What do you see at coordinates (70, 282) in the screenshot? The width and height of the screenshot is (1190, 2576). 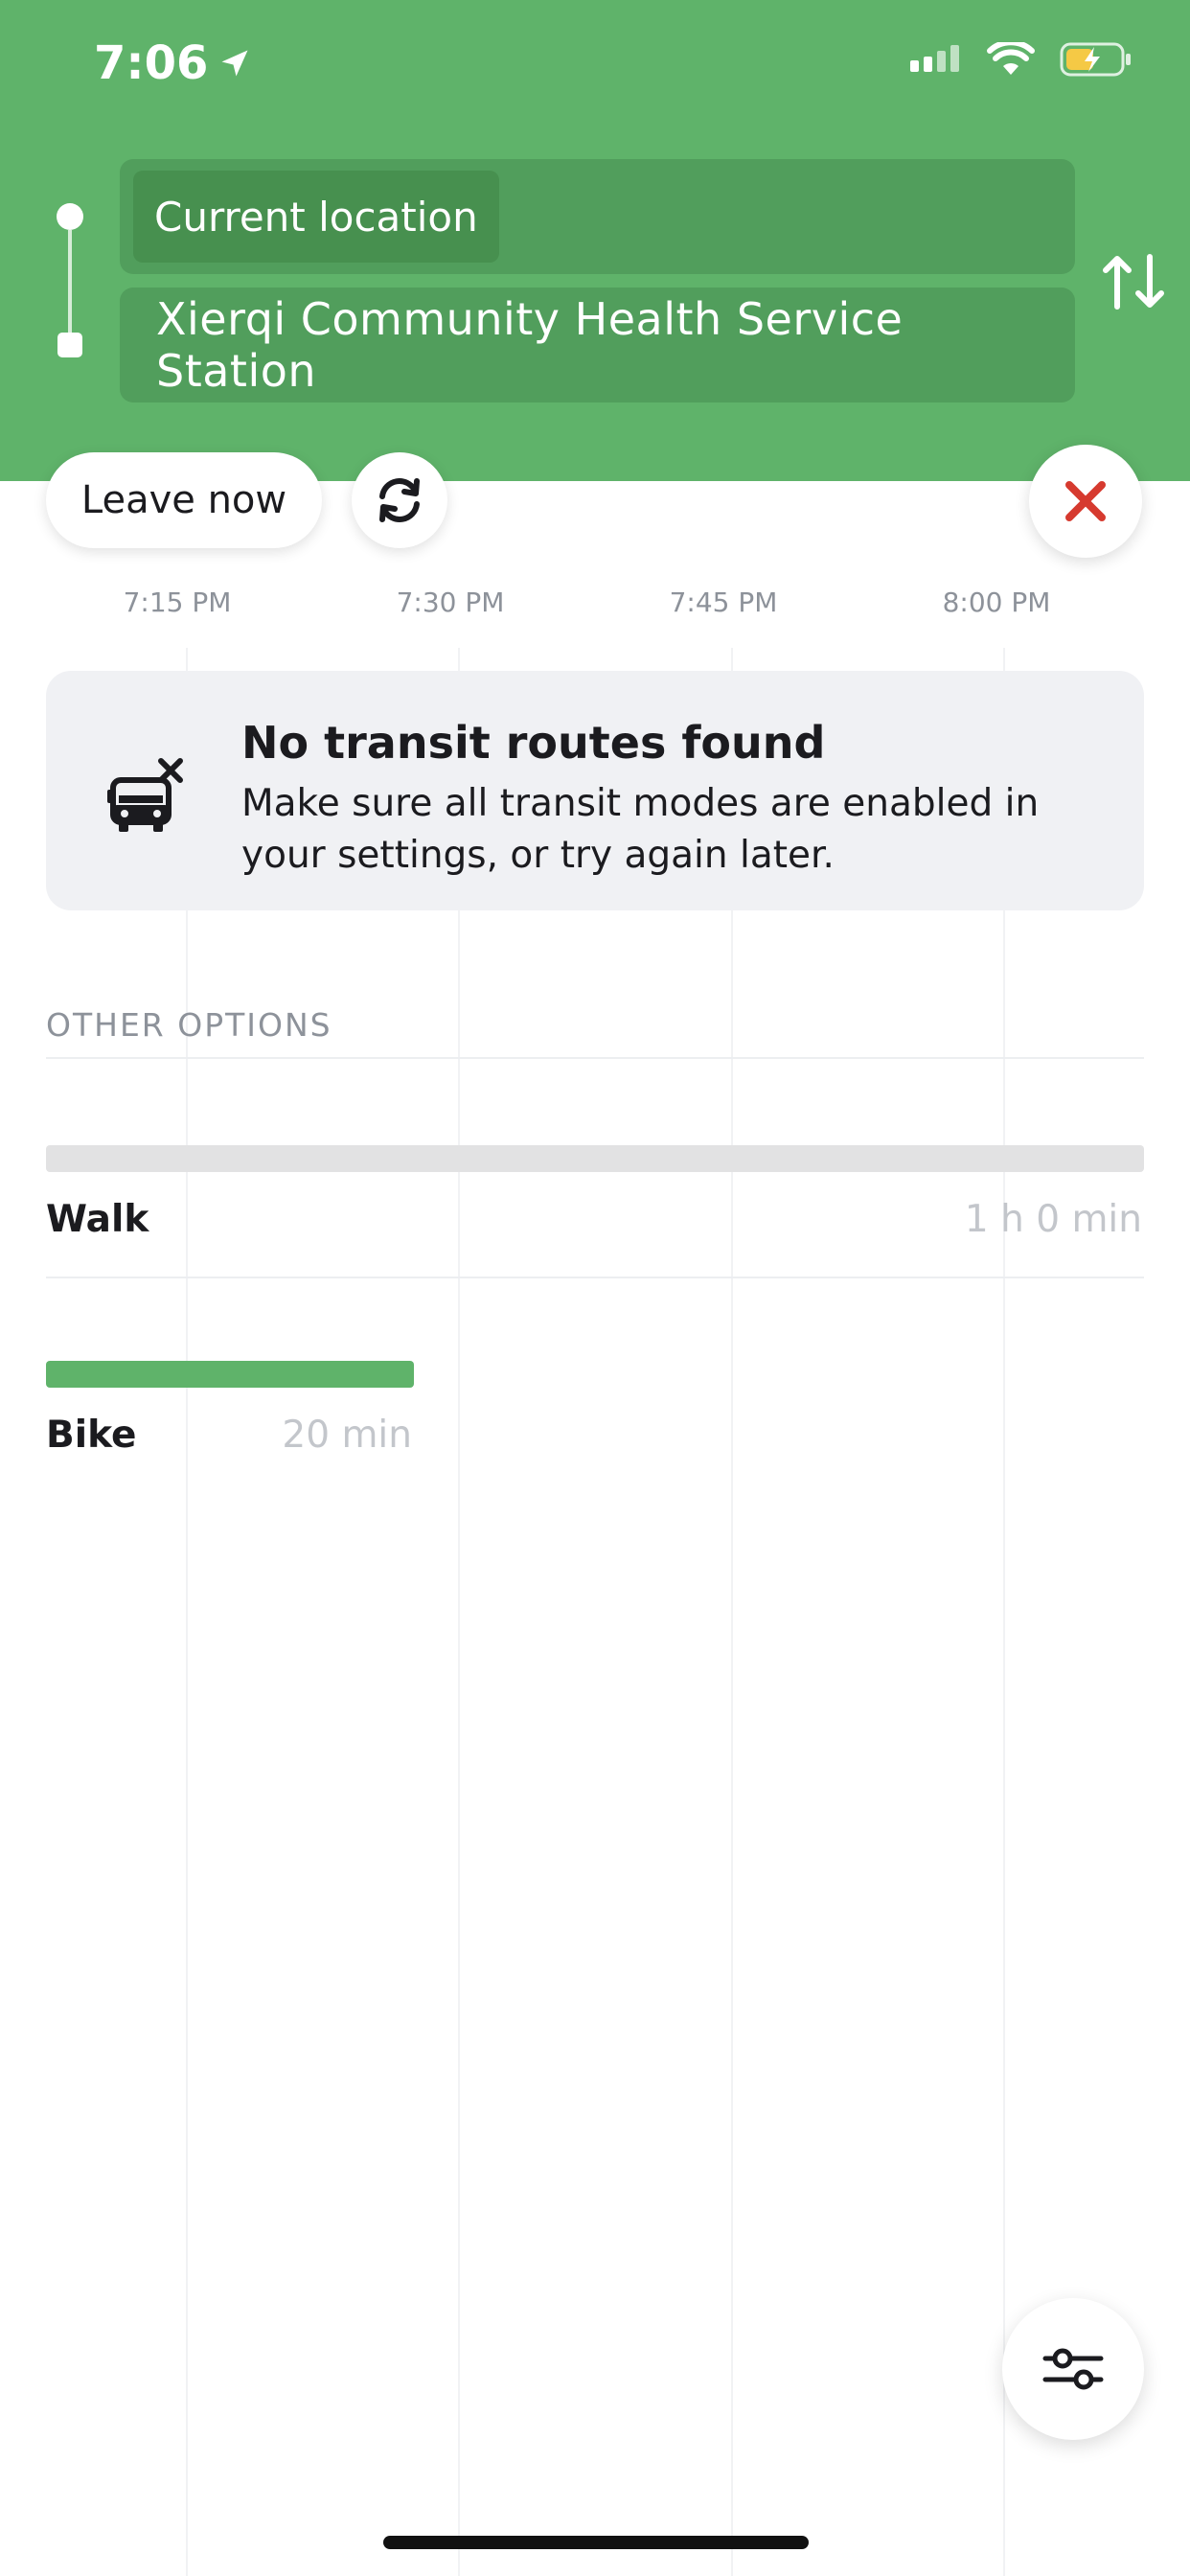 I see `route-connector-line` at bounding box center [70, 282].